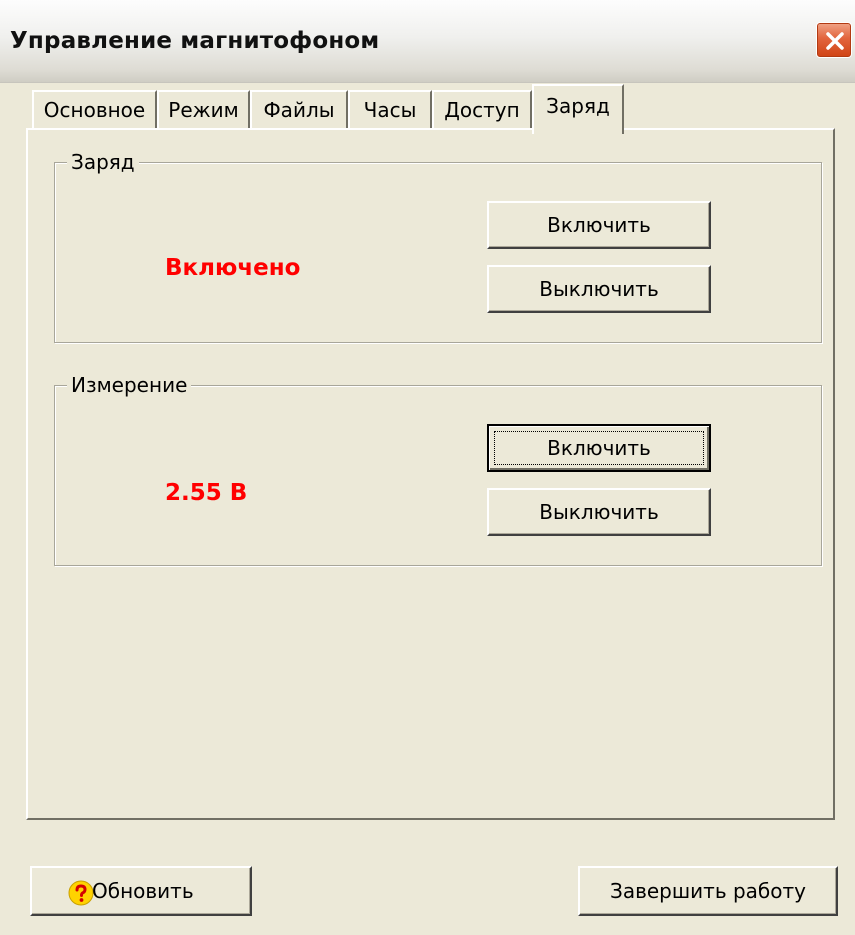 Image resolution: width=855 pixels, height=935 pixels. What do you see at coordinates (103, 162) in the screenshot?
I see `charge-group-title: Заряд` at bounding box center [103, 162].